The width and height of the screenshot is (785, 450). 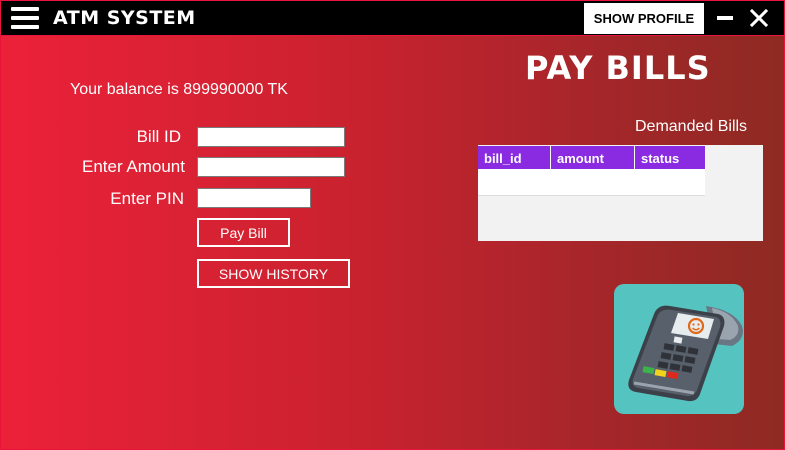 I want to click on card-payment-terminal-icon, so click(x=679, y=349).